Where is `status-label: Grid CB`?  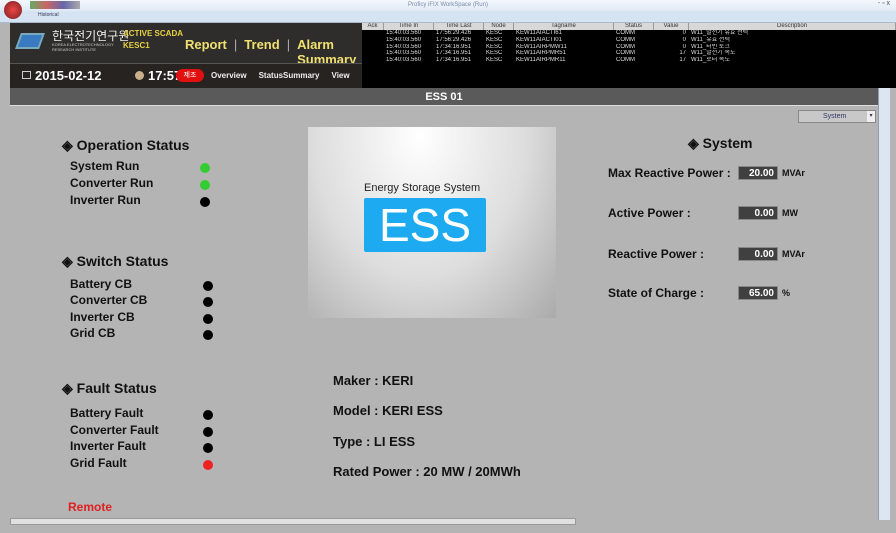
status-label: Grid CB is located at coordinates (93, 332).